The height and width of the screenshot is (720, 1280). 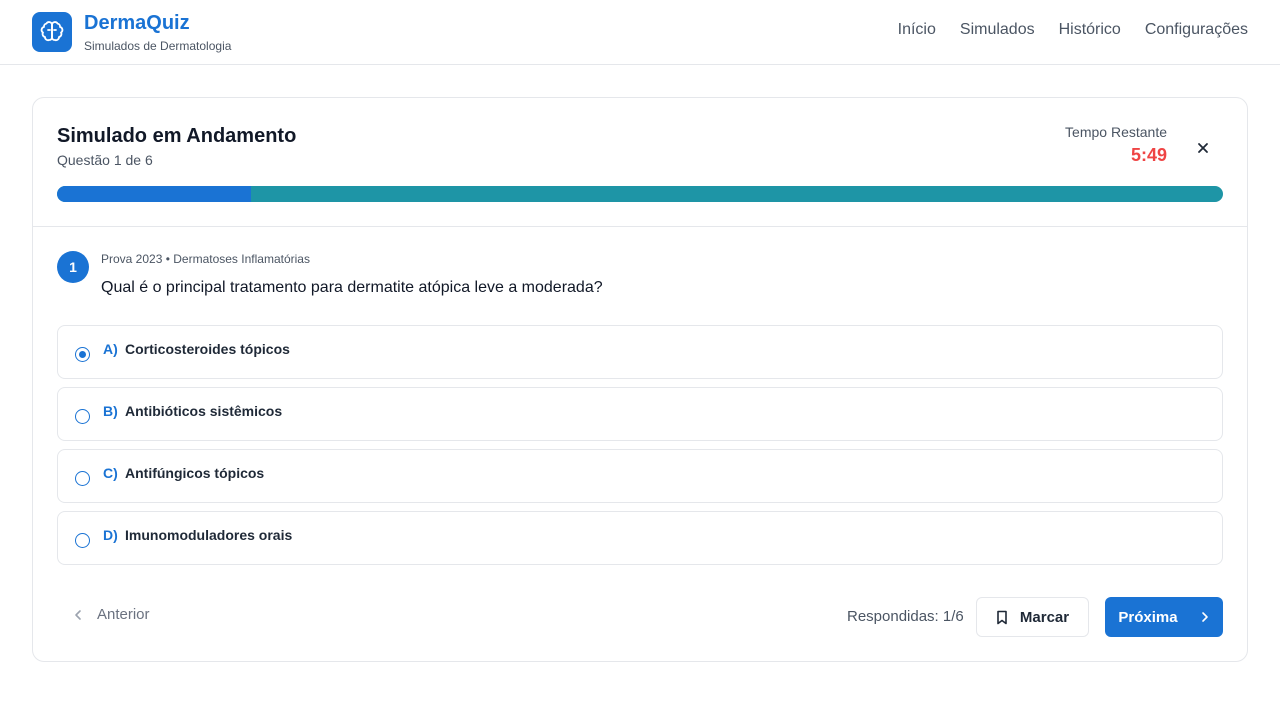 What do you see at coordinates (110, 411) in the screenshot?
I see `option-b-letter: B)` at bounding box center [110, 411].